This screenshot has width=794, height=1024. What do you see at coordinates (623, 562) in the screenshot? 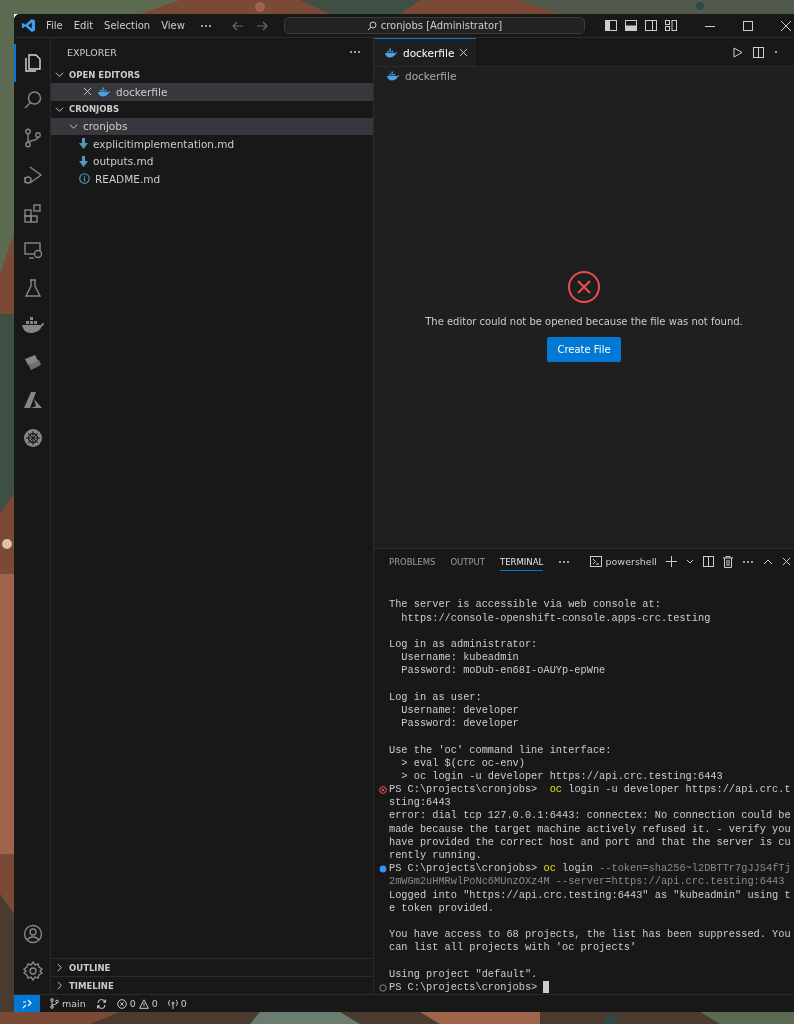
I see `terminal-selector: powershell` at bounding box center [623, 562].